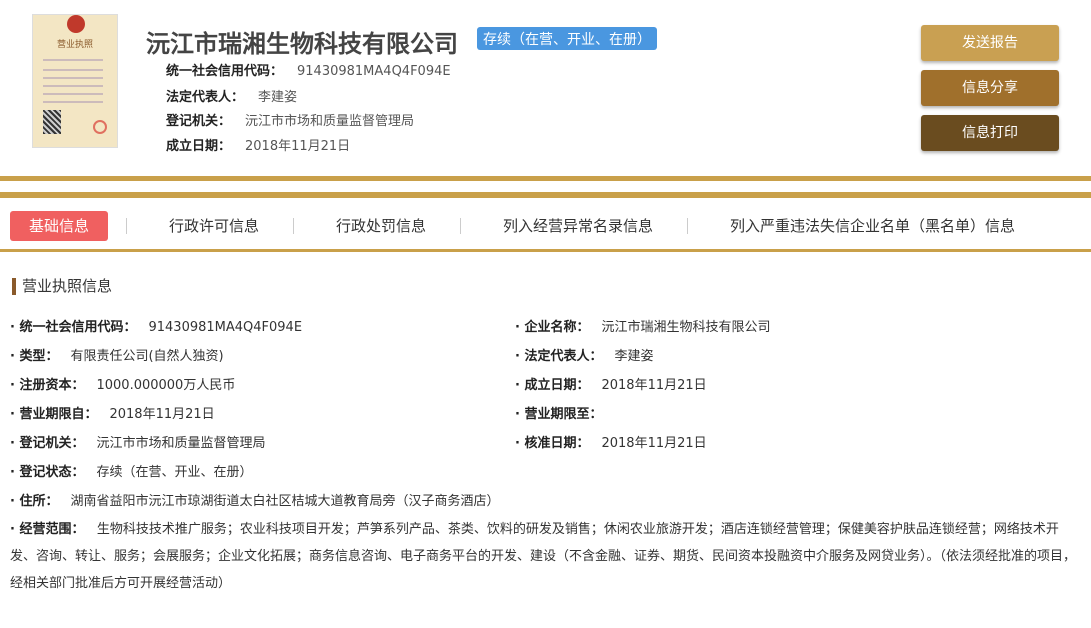 The width and height of the screenshot is (1091, 628). I want to click on company-name: 沅江市瑞湘生物科技有限公司, so click(302, 44).